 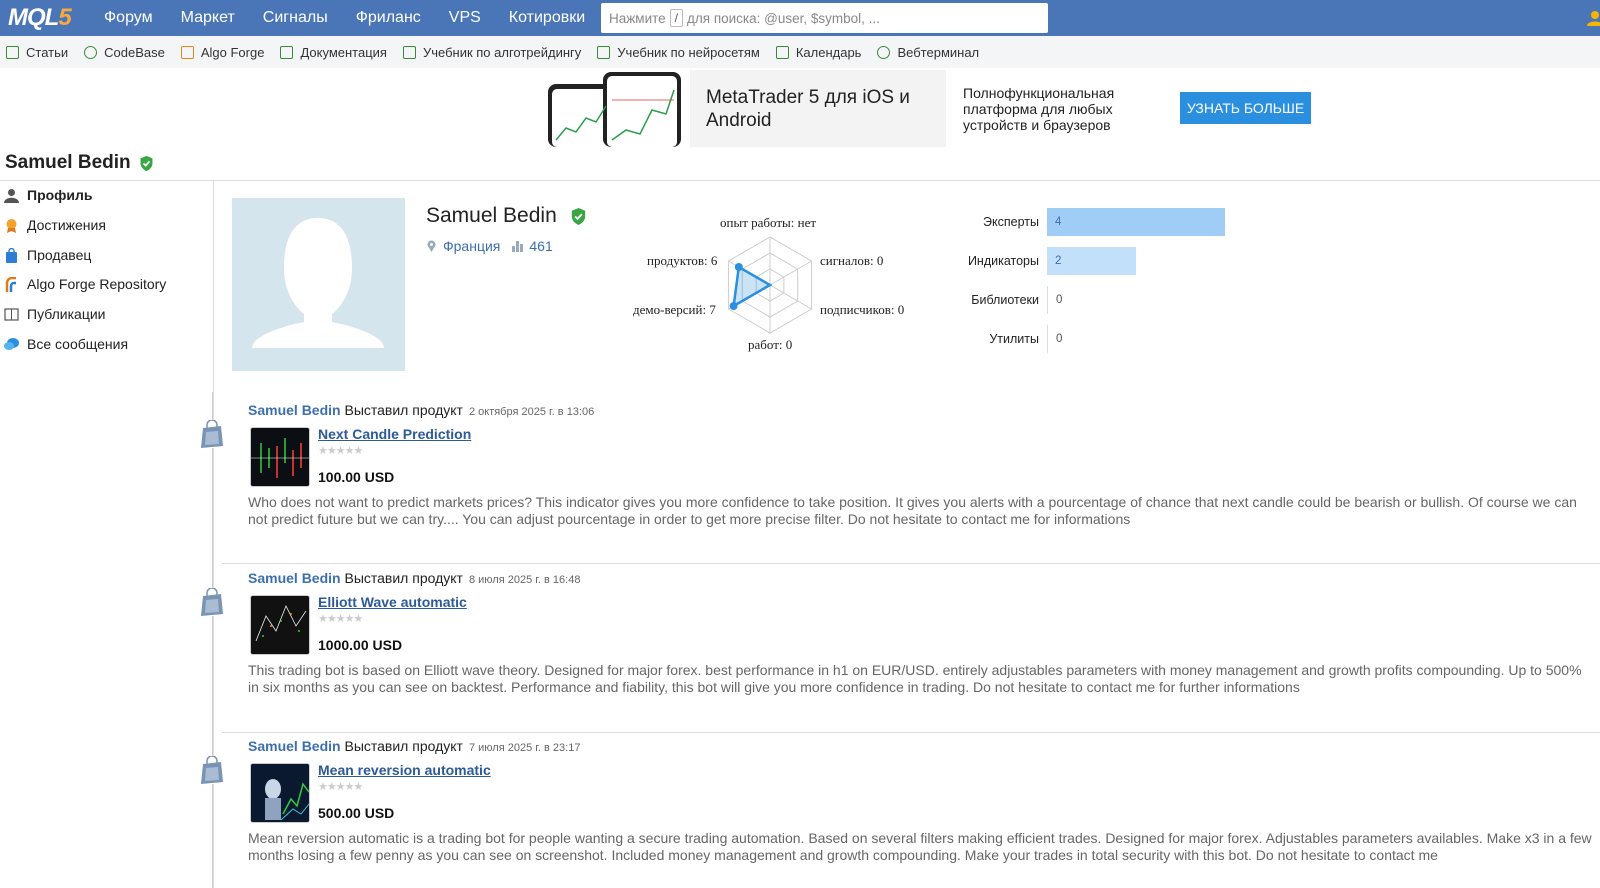 What do you see at coordinates (1245, 108) in the screenshot?
I see `learn-more-button: УЗНАТЬ БОЛЬШЕ` at bounding box center [1245, 108].